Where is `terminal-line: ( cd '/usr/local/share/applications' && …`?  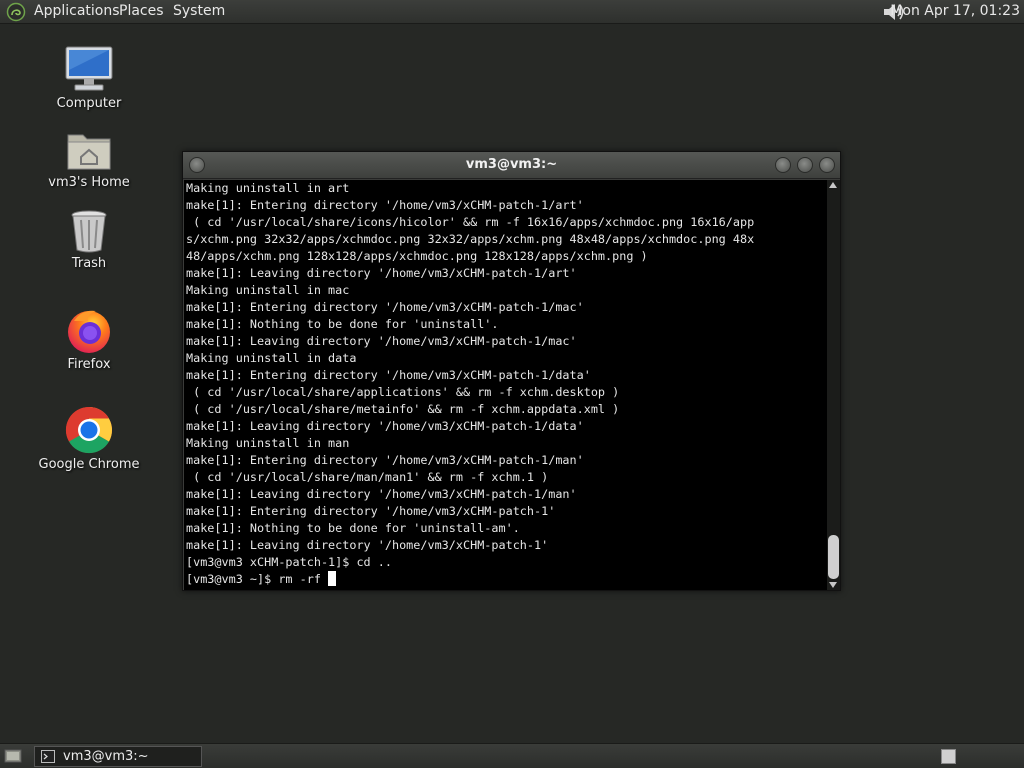
terminal-line: ( cd '/usr/local/share/applications' && … is located at coordinates (403, 392).